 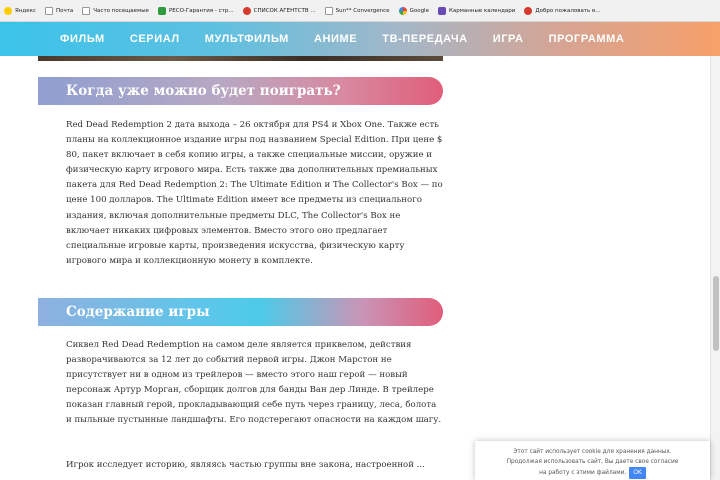 I want to click on nav-item-film: ФИЛЬМ, so click(x=82, y=39).